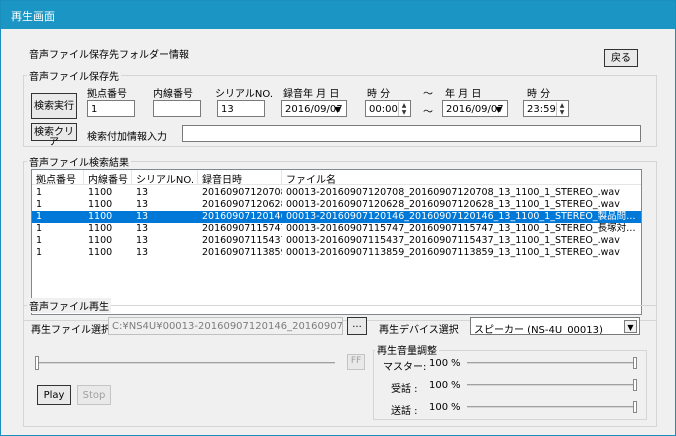 The width and height of the screenshot is (676, 436). What do you see at coordinates (356, 362) in the screenshot?
I see `fast-forward-button: FF` at bounding box center [356, 362].